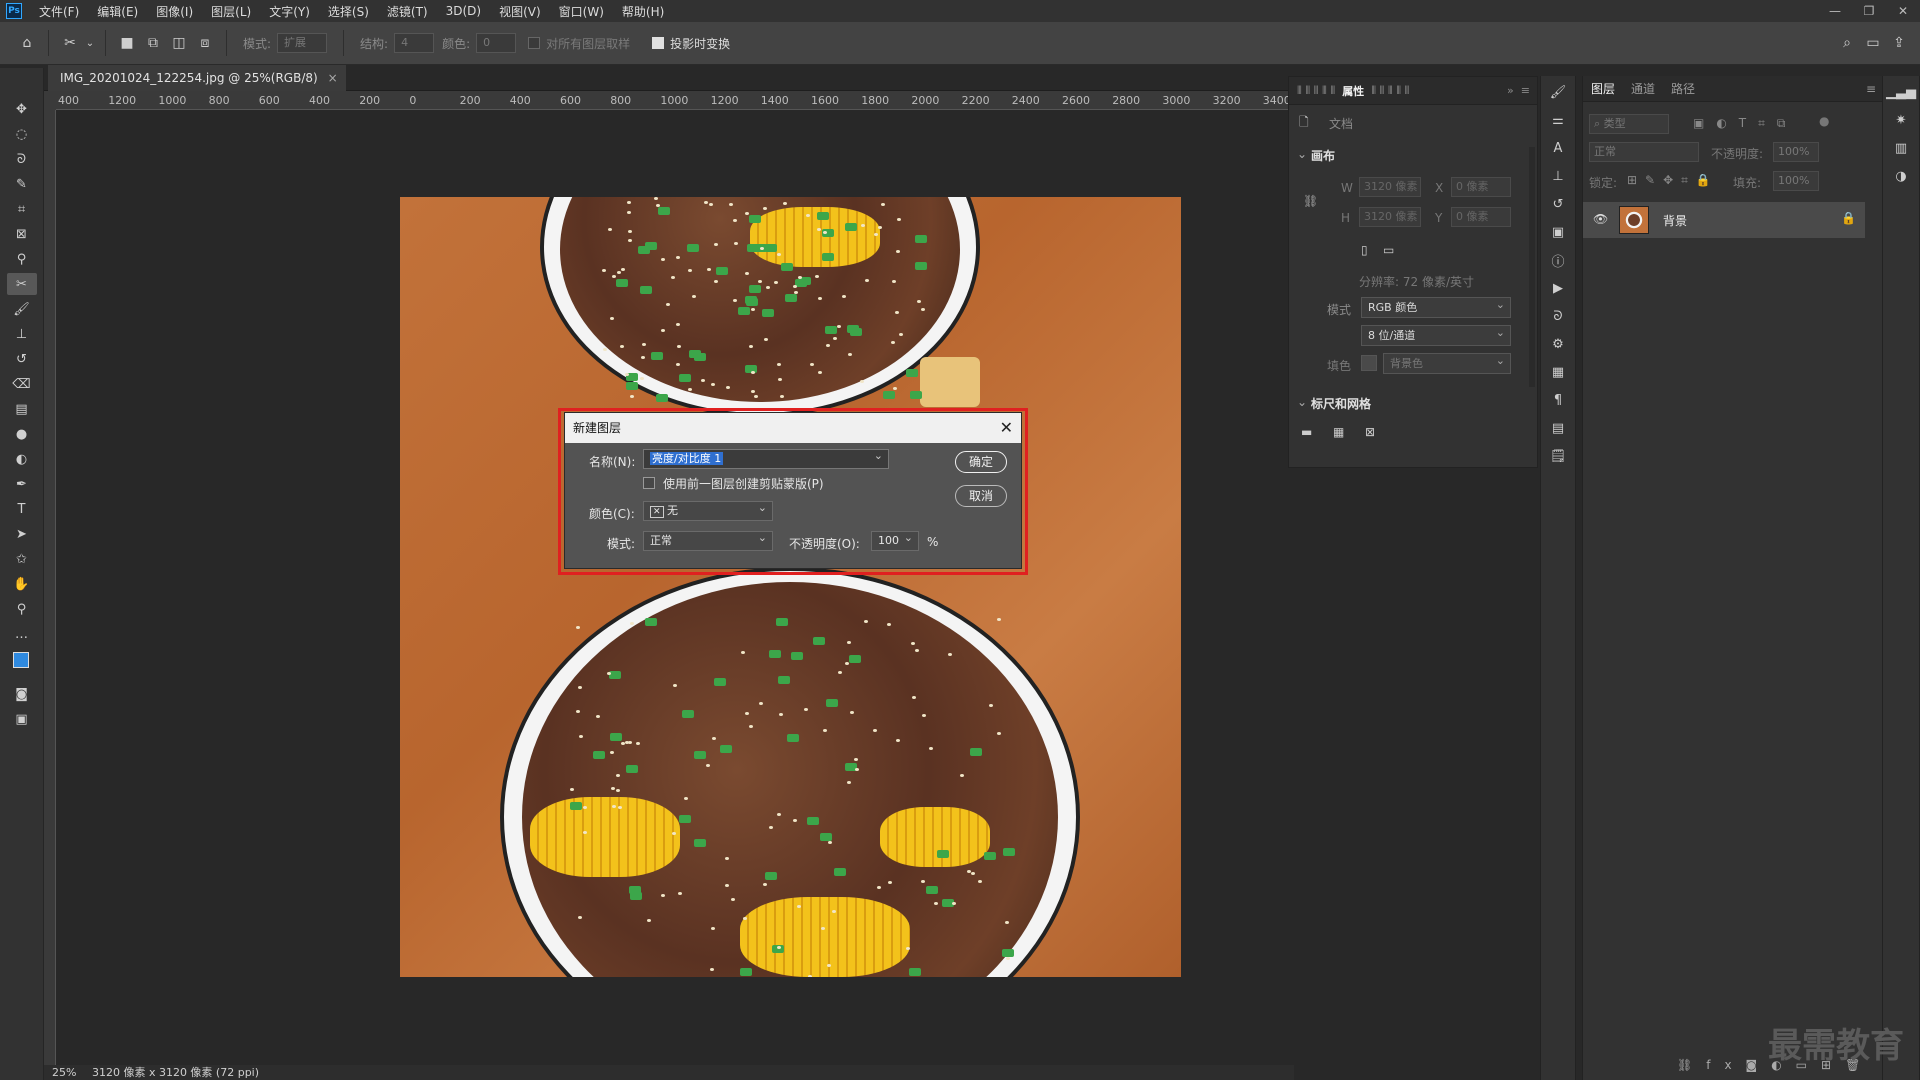 The image size is (1920, 1080). I want to click on panel-tab-icons: ⦀ ⦀ ⦀ ⦀ ⦀, so click(1316, 91).